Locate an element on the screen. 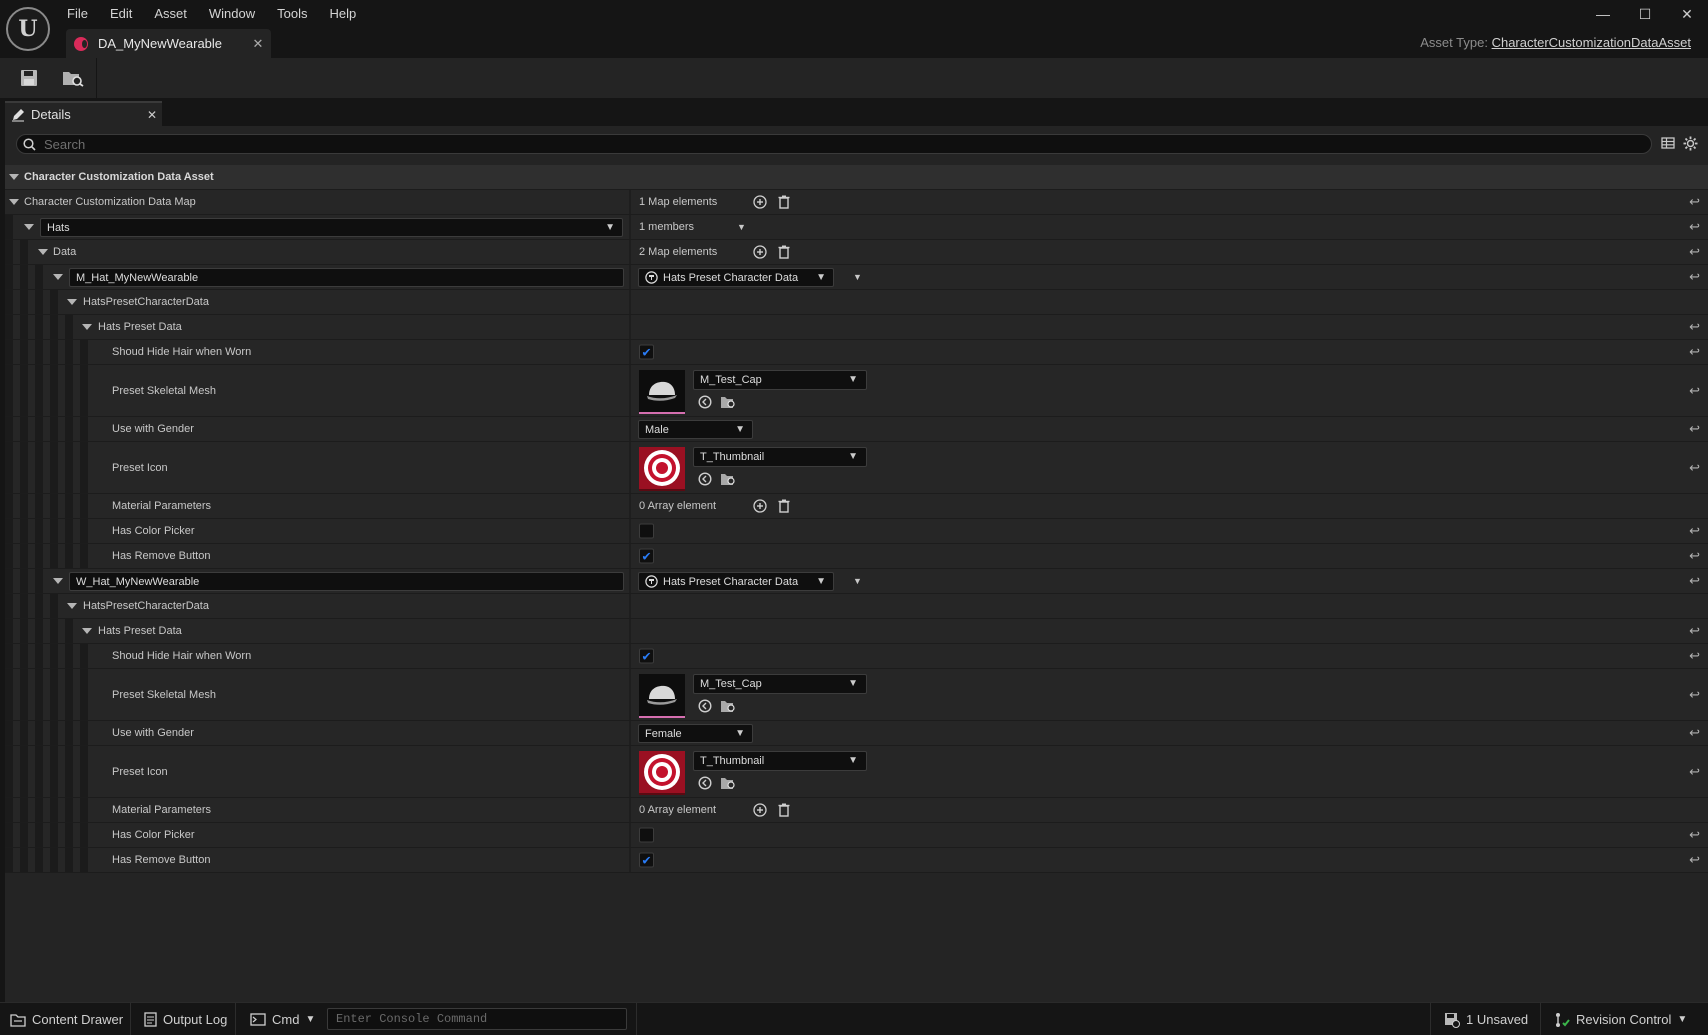  close-tab-icon: ✕ is located at coordinates (258, 44).